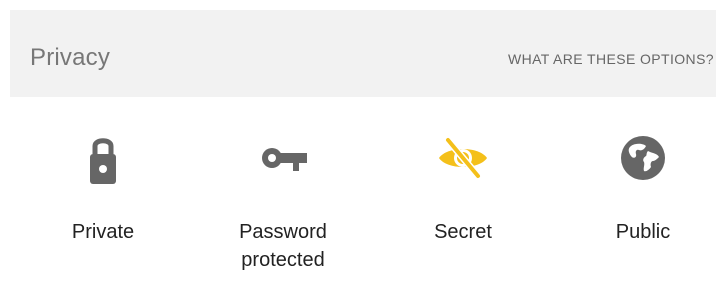  What do you see at coordinates (463, 158) in the screenshot?
I see `eye-off-icon` at bounding box center [463, 158].